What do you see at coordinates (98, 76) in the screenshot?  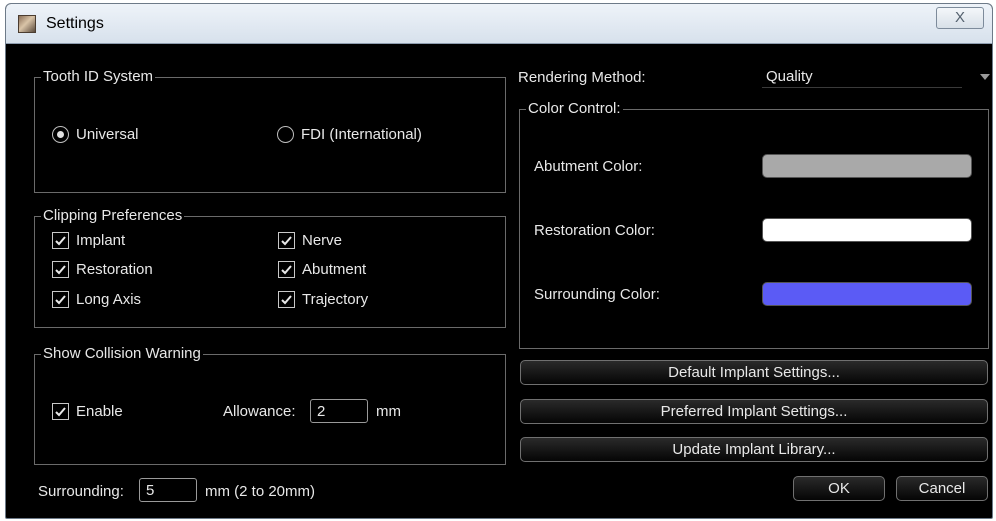 I see `tooth-id-title: Tooth ID System` at bounding box center [98, 76].